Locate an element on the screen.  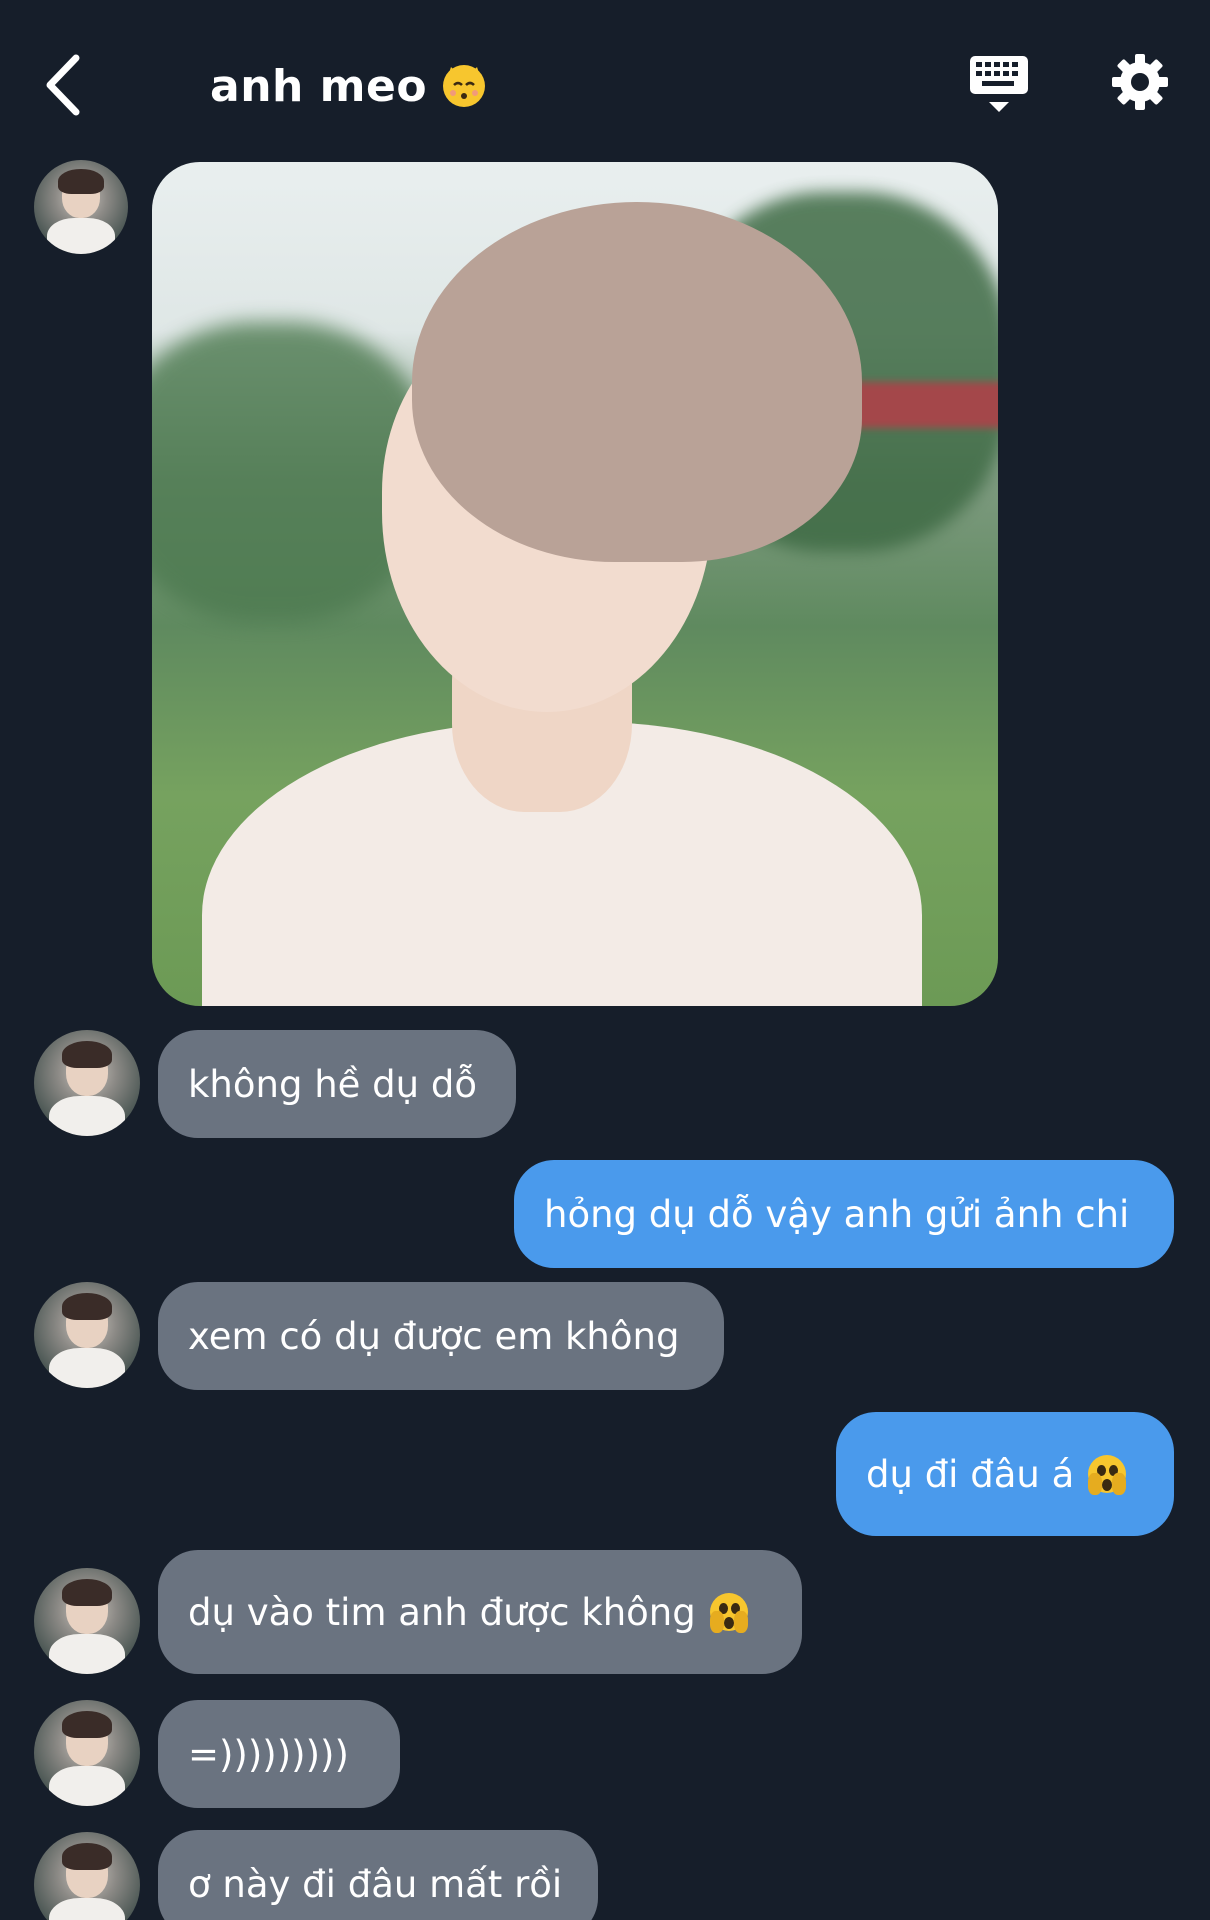
incoming-message: xem có dụ được em không is located at coordinates (441, 1336).